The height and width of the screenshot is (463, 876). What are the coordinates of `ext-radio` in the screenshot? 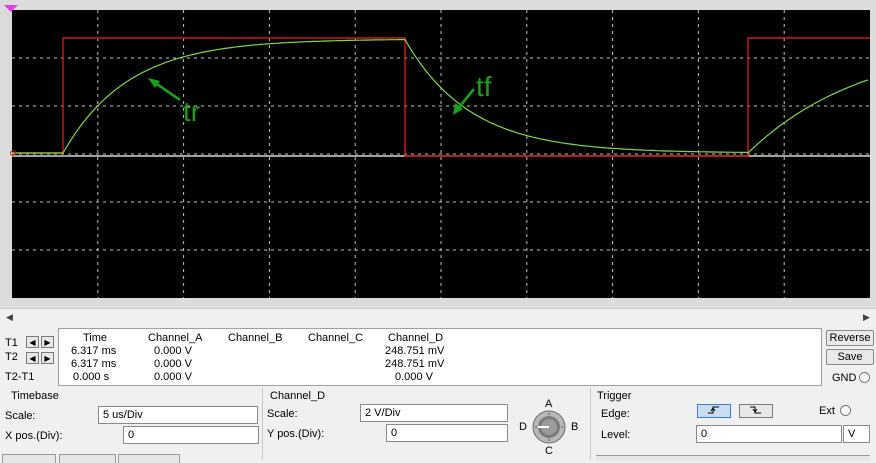 It's located at (845, 410).